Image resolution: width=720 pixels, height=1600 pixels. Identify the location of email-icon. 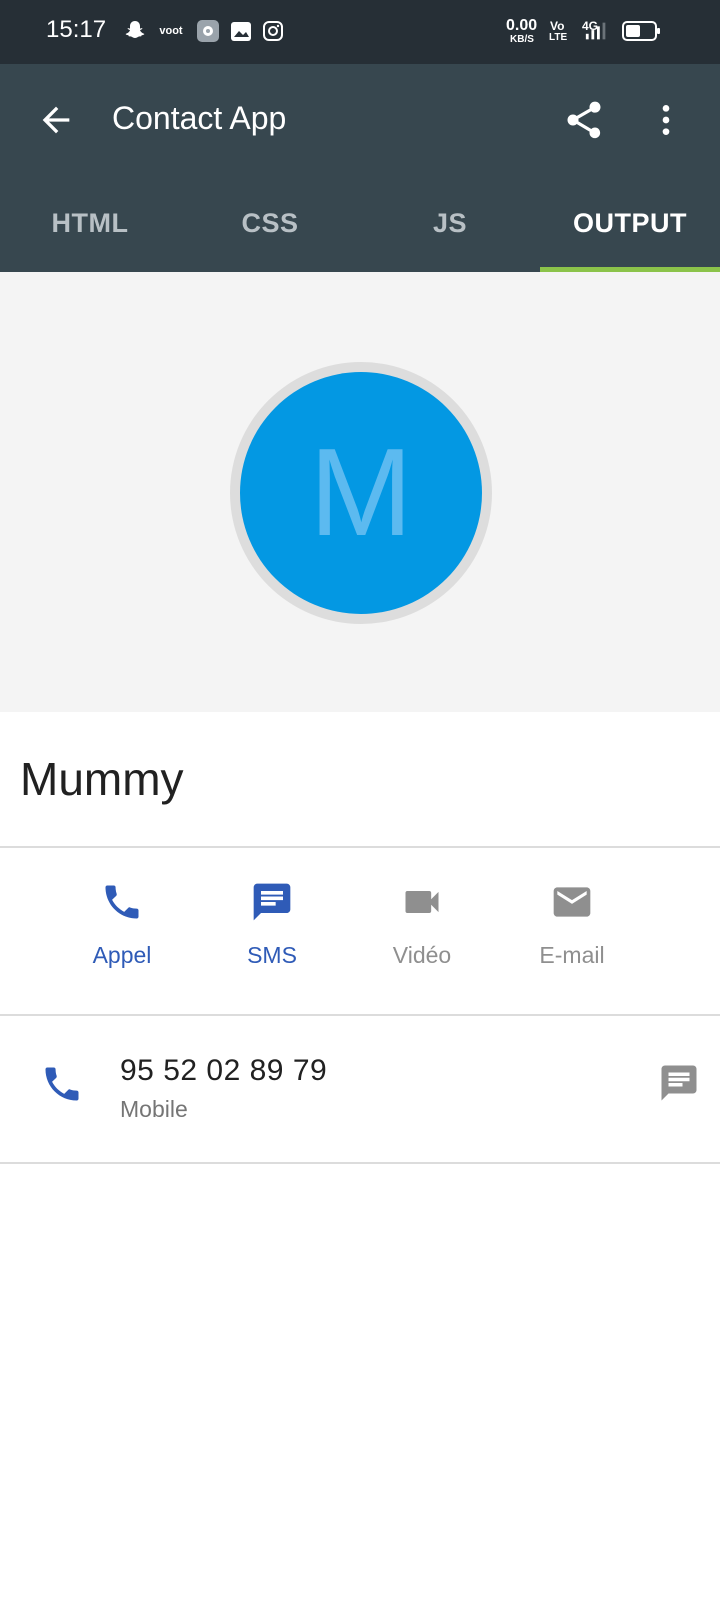
(572, 902).